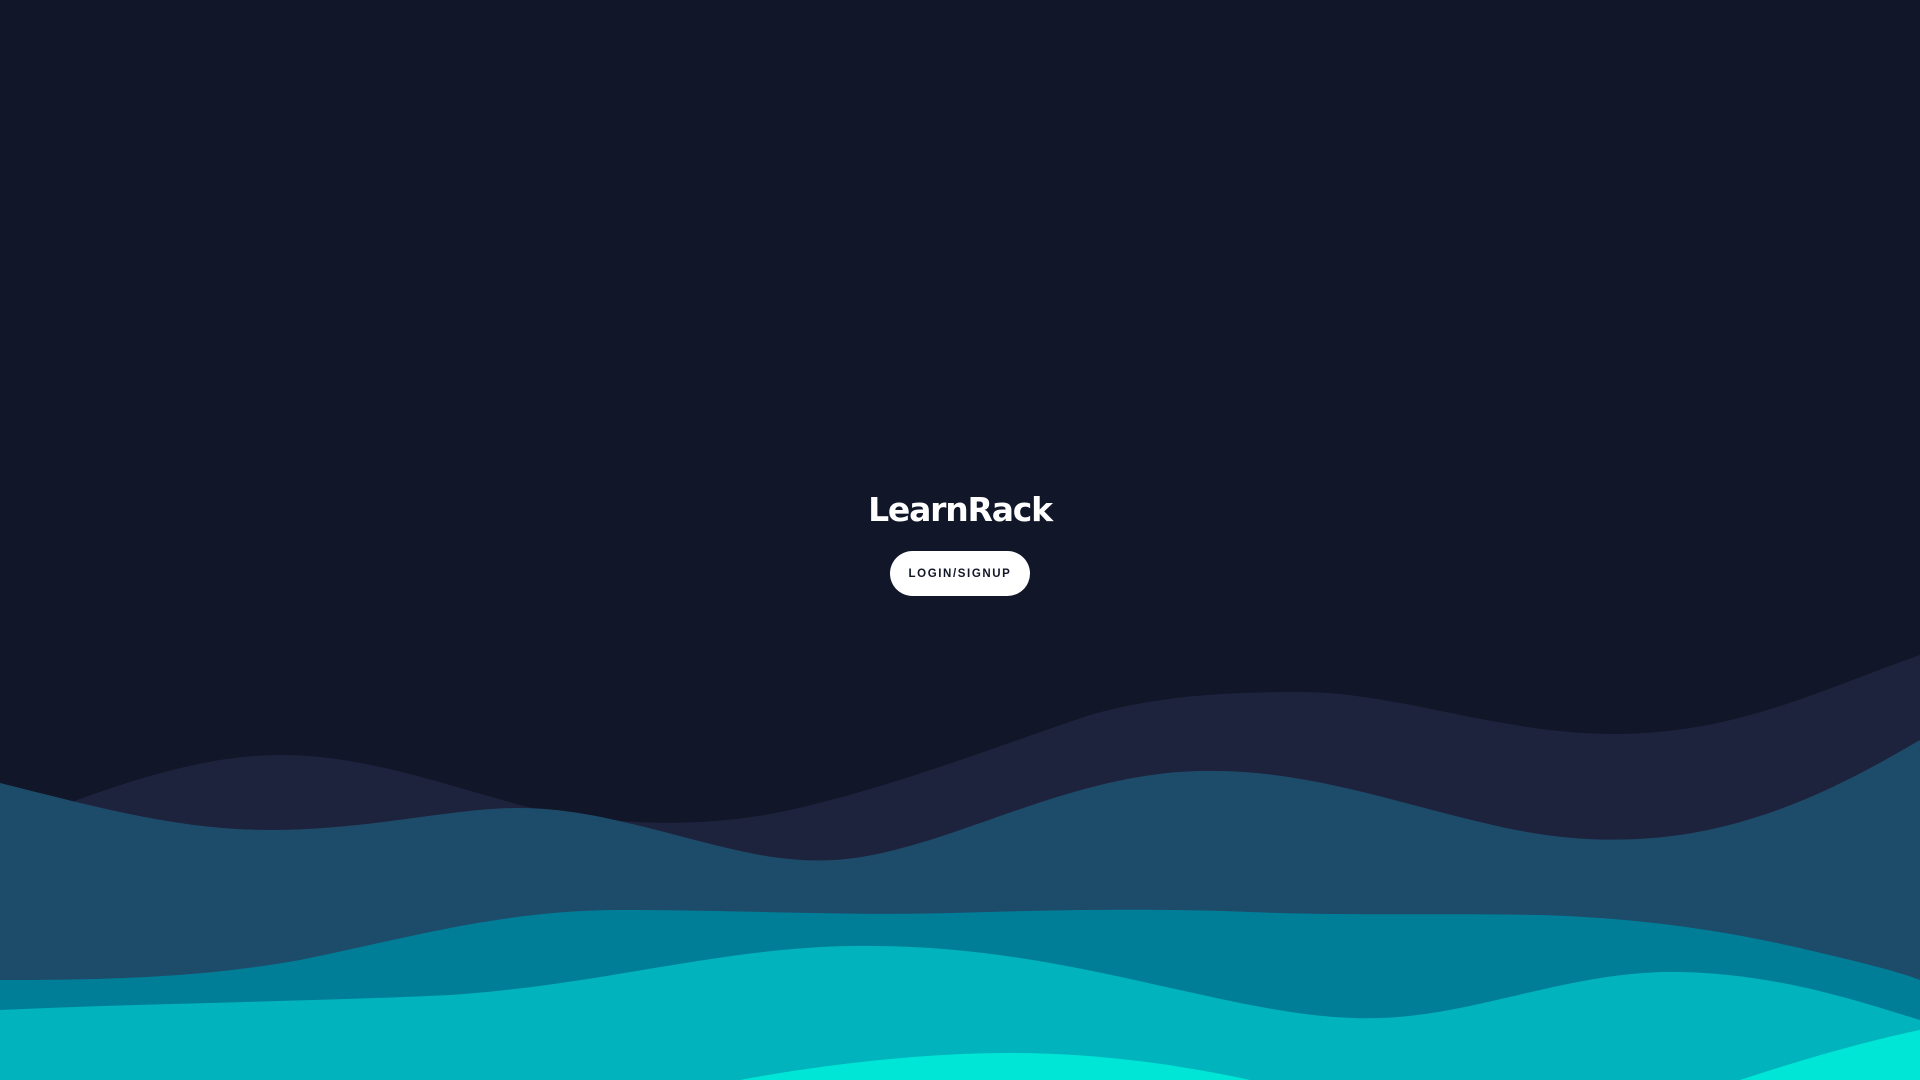  I want to click on login-signup-button: LOGIN/SIGNUP, so click(960, 573).